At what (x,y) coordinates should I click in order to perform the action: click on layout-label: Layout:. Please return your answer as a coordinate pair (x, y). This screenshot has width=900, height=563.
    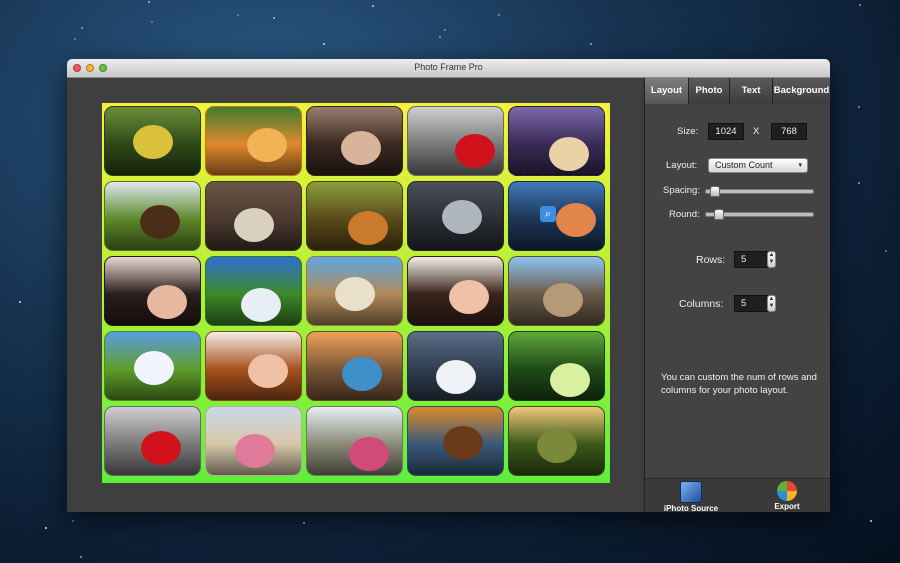
    Looking at the image, I should click on (682, 165).